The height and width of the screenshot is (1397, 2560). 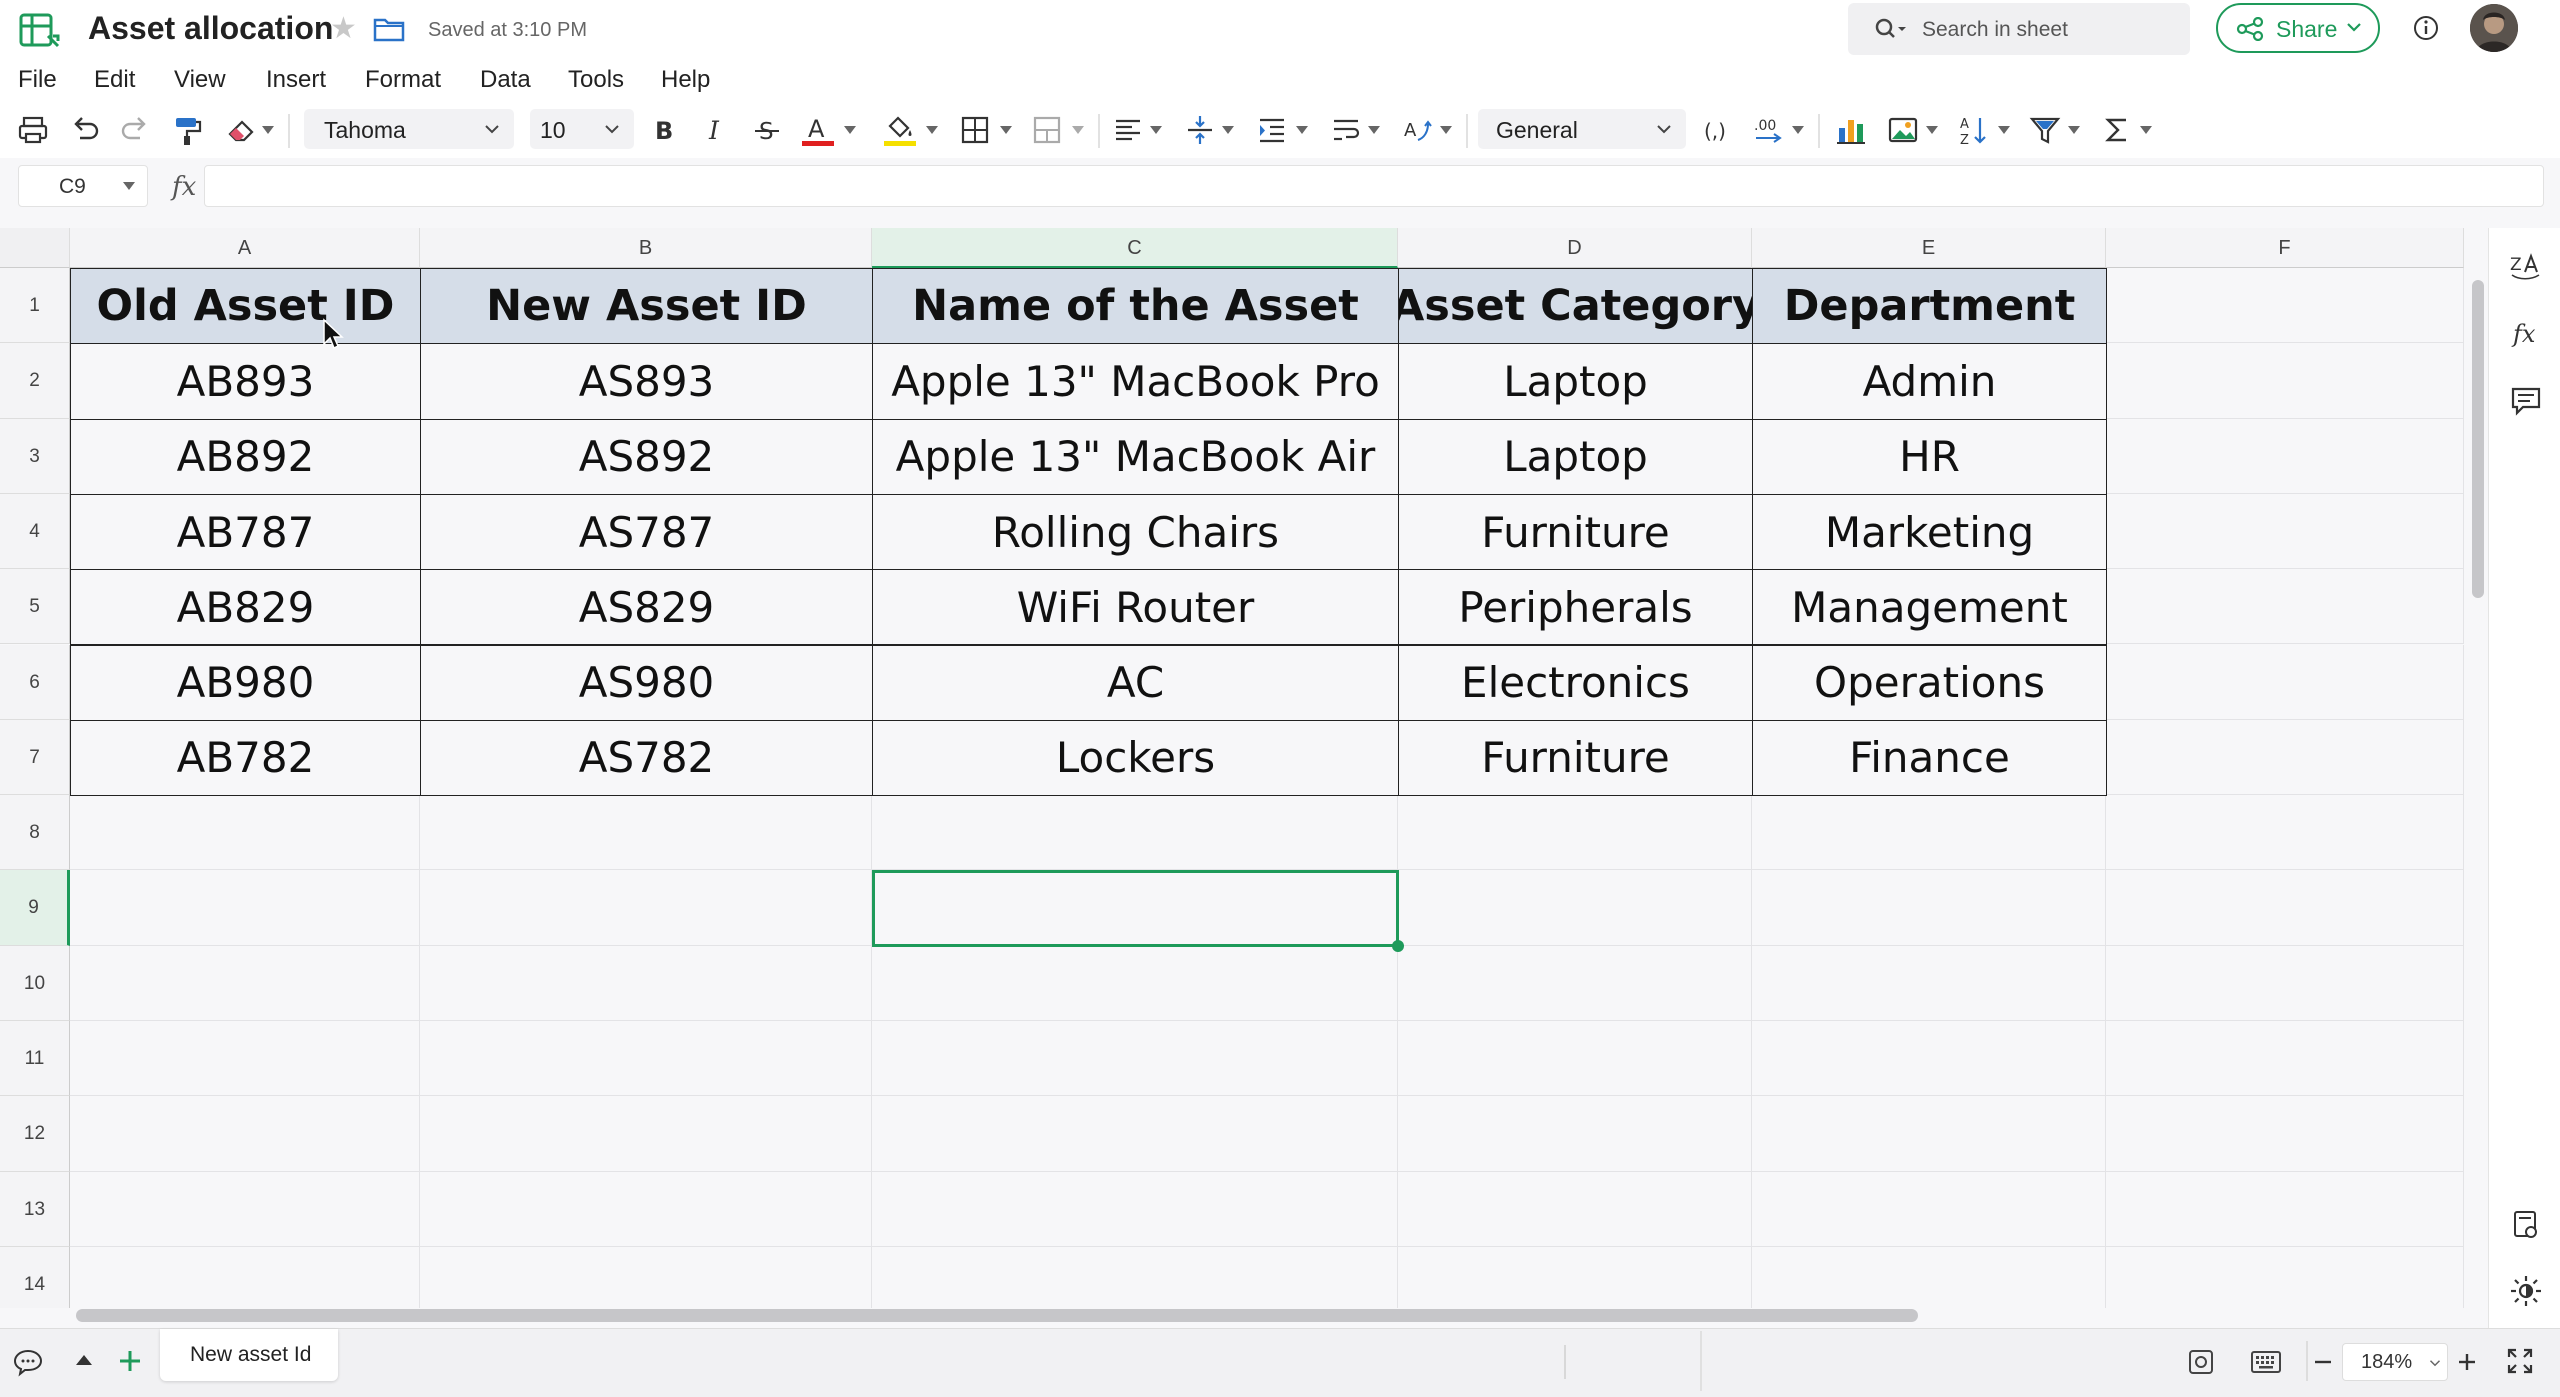 What do you see at coordinates (2285, 833) in the screenshot?
I see `cell-f8` at bounding box center [2285, 833].